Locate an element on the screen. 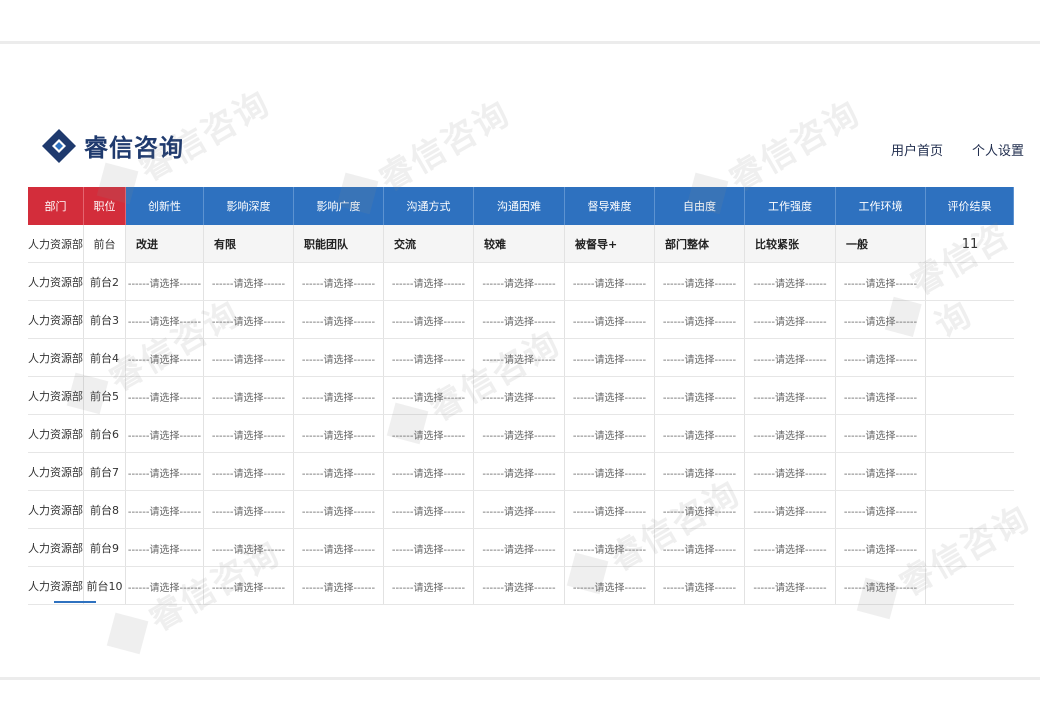  factor-select: 改进 is located at coordinates (165, 244).